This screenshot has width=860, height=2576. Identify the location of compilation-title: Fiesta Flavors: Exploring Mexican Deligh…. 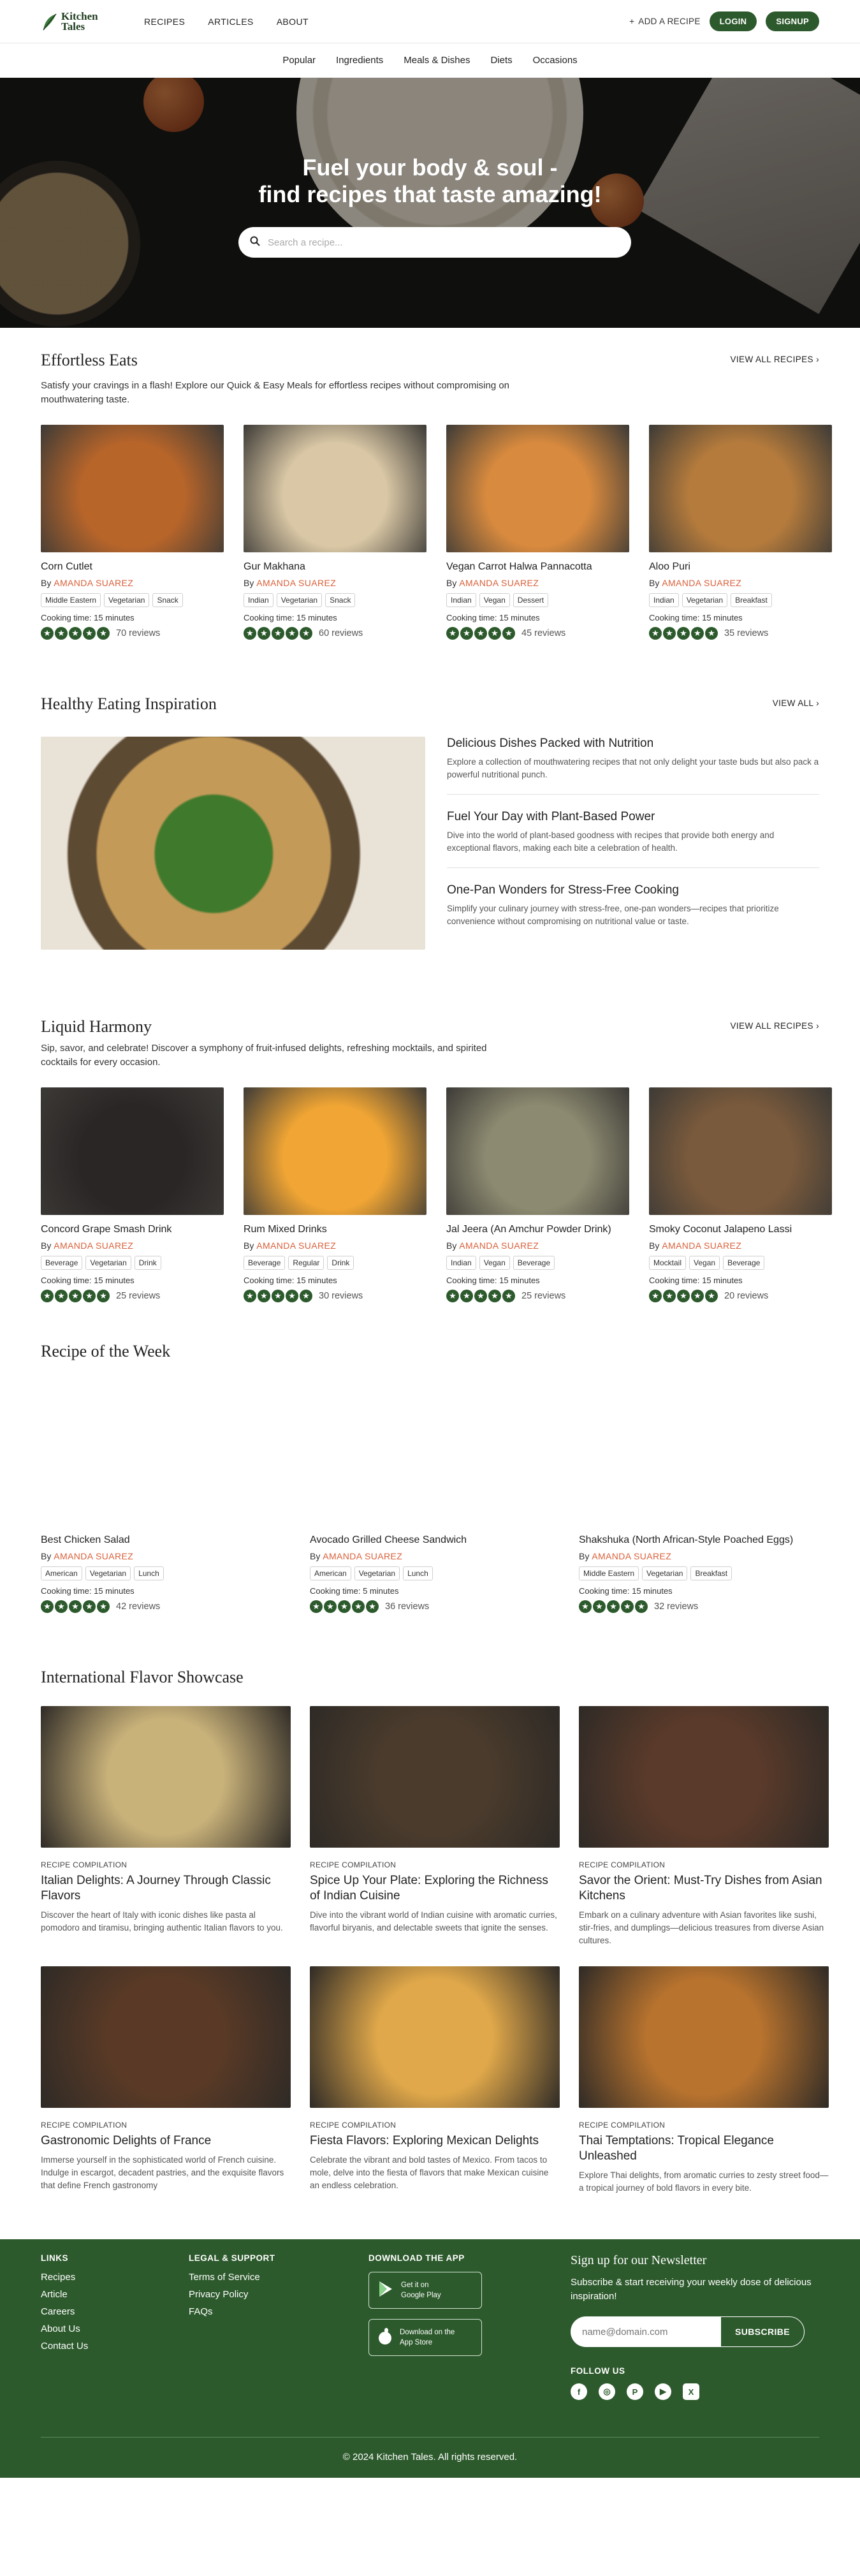
(435, 2141).